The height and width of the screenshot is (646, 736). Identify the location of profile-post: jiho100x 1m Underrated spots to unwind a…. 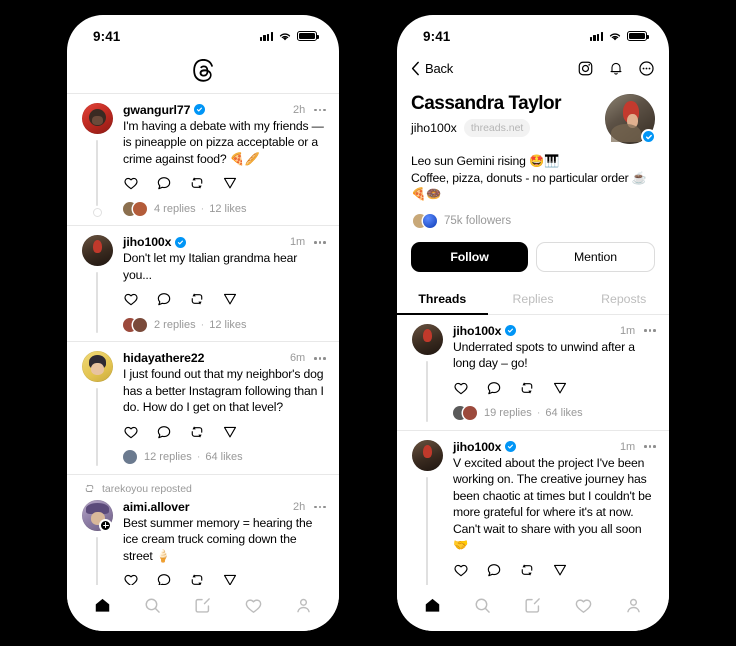
(533, 372).